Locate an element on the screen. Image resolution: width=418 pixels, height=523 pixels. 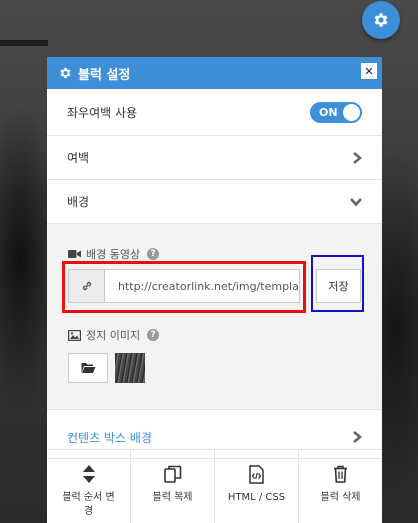
move-block-label: 블럭 순서 변경 is located at coordinates (88, 504).